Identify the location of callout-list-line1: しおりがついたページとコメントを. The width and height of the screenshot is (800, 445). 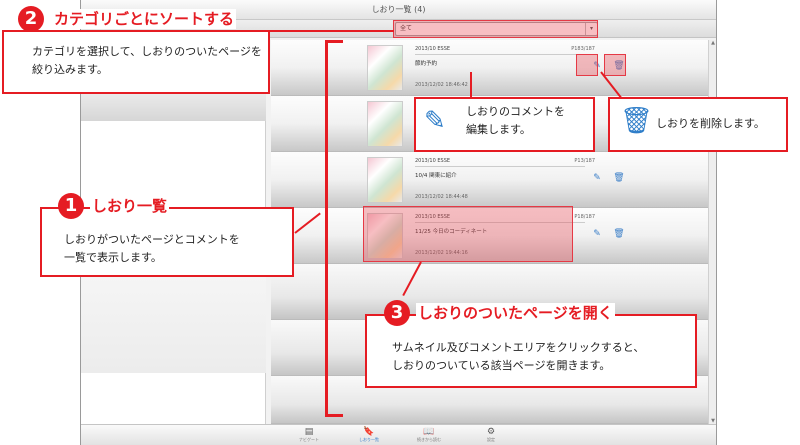
(152, 239).